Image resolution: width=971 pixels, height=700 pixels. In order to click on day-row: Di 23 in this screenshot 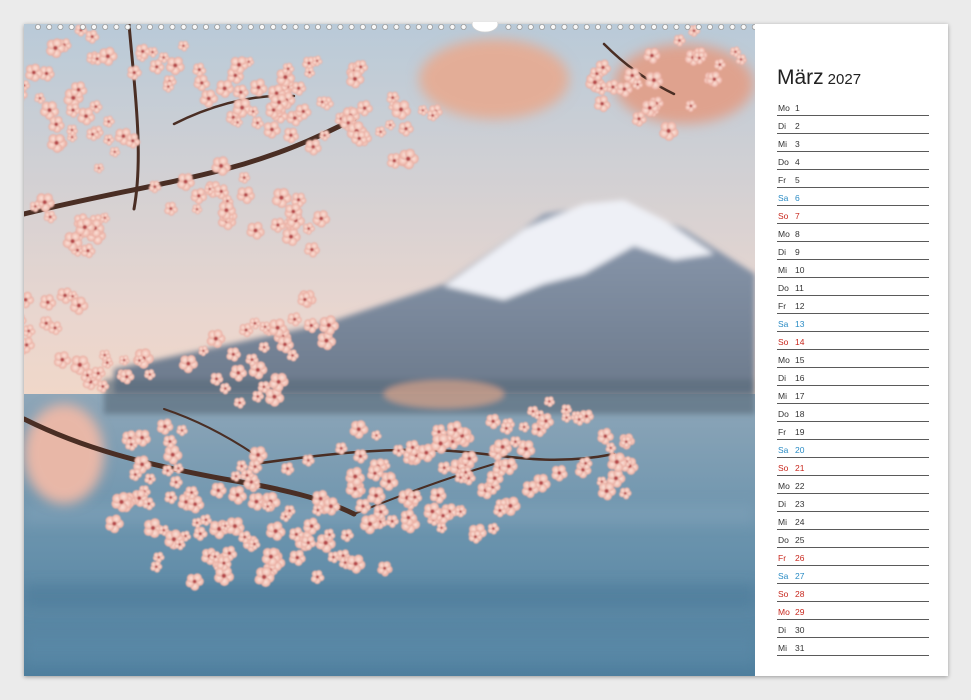, I will do `click(853, 503)`.